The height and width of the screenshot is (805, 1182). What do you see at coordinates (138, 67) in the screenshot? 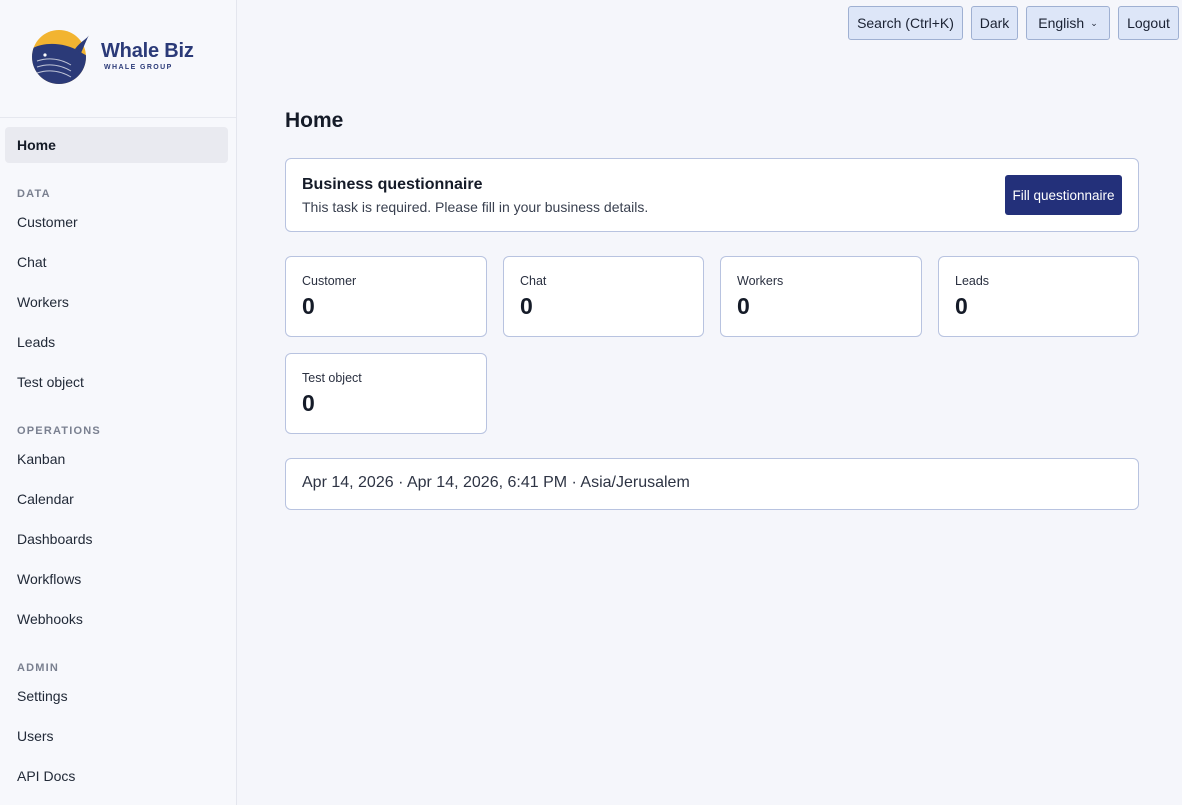
I see `brand-subtitle: WHALE GROUP` at bounding box center [138, 67].